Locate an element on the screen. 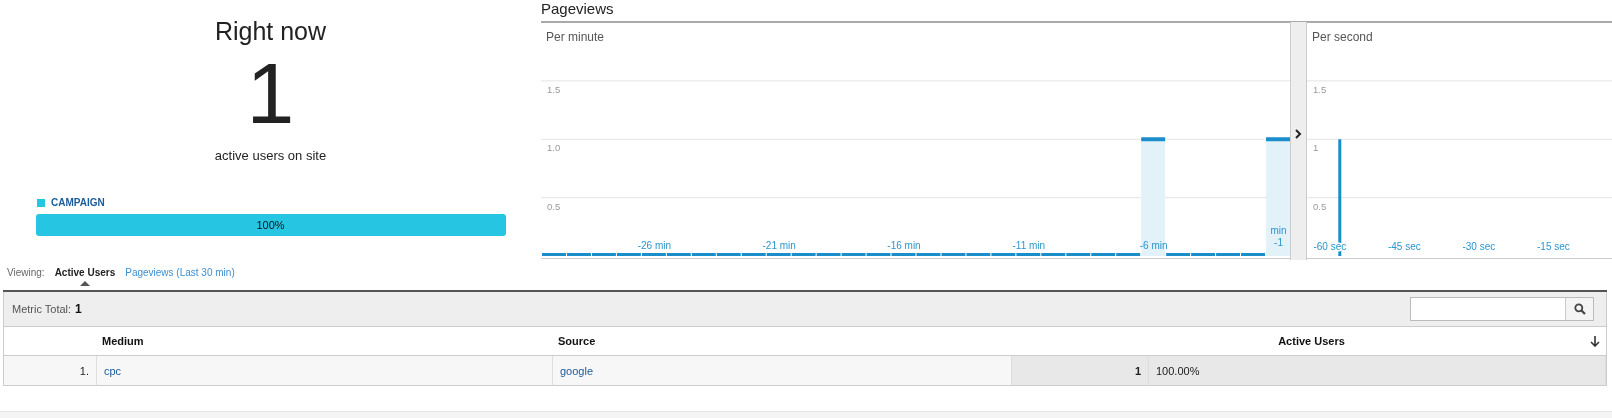  search-field is located at coordinates (1502, 309).